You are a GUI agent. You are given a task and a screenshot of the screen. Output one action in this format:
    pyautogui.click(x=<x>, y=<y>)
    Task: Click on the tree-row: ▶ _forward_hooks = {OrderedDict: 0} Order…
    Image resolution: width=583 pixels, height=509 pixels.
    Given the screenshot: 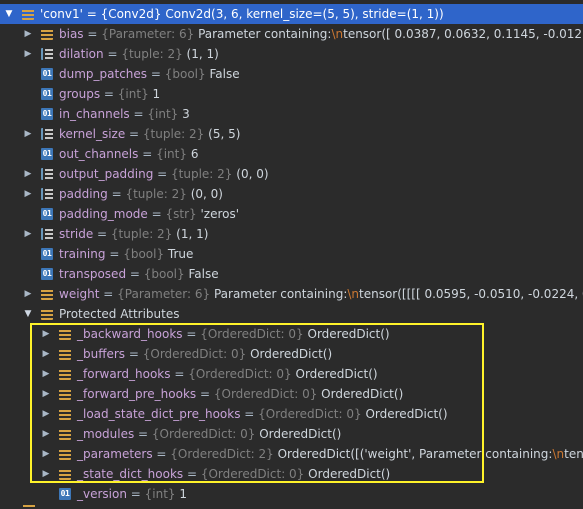 What is the action you would take?
    pyautogui.click(x=291, y=374)
    